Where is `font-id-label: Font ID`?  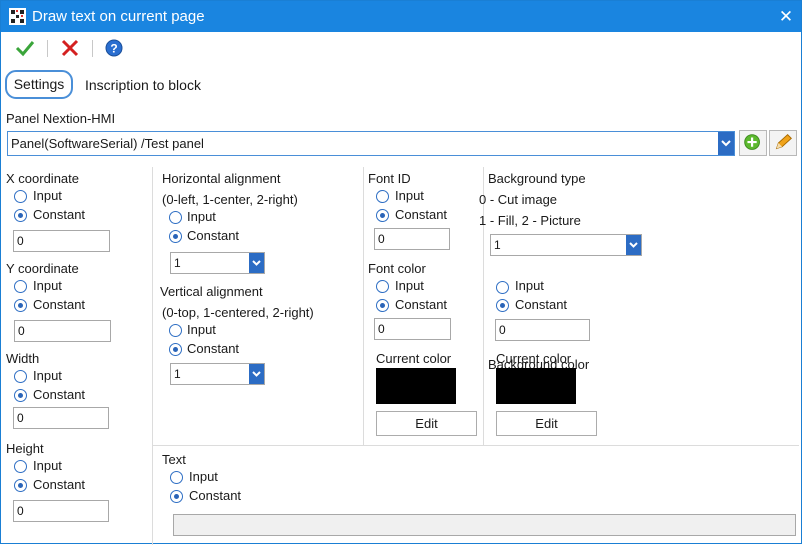
font-id-label: Font ID is located at coordinates (389, 178).